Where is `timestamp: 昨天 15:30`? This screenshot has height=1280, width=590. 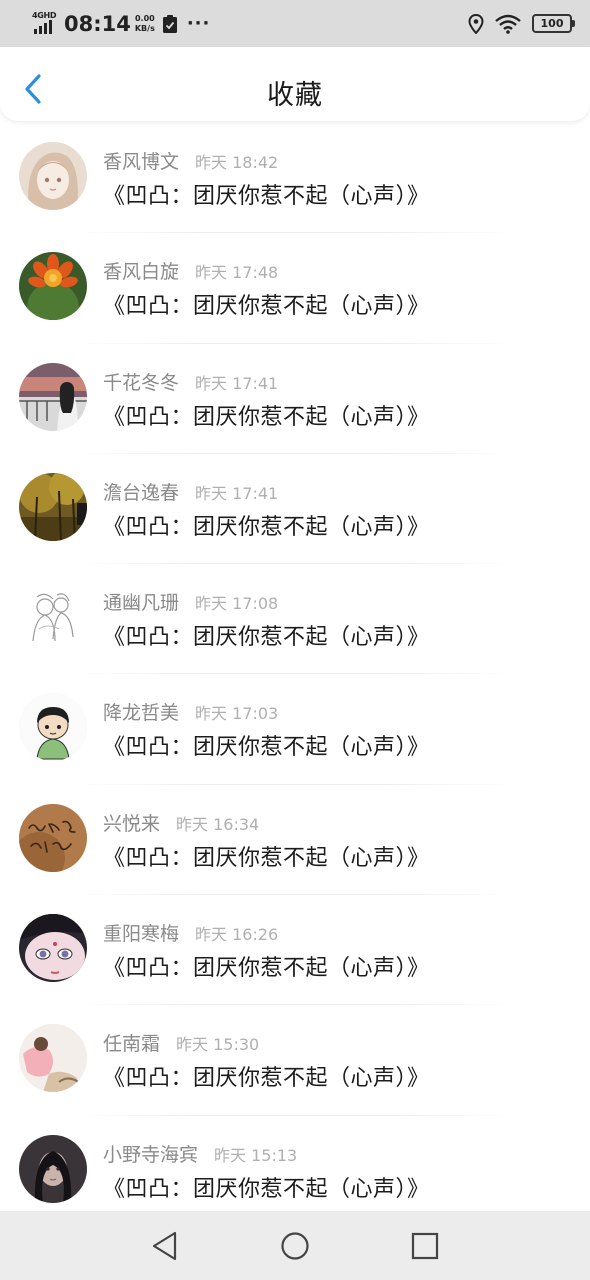
timestamp: 昨天 15:30 is located at coordinates (218, 1045).